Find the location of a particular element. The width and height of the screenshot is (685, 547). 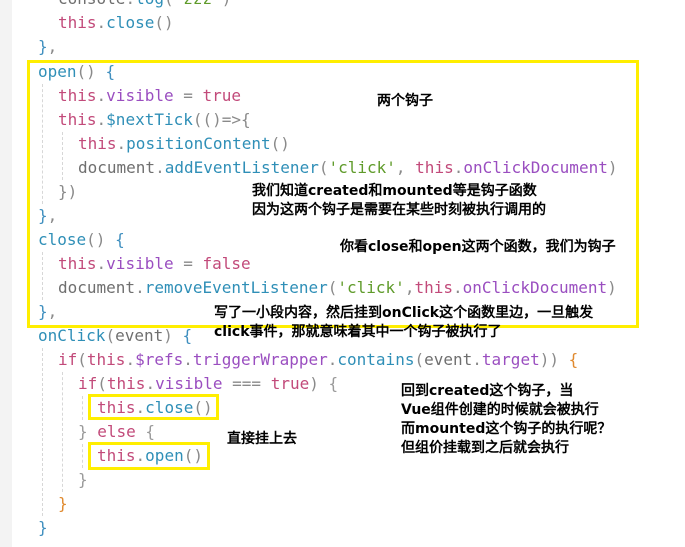

code-token: console is located at coordinates (91, 4).